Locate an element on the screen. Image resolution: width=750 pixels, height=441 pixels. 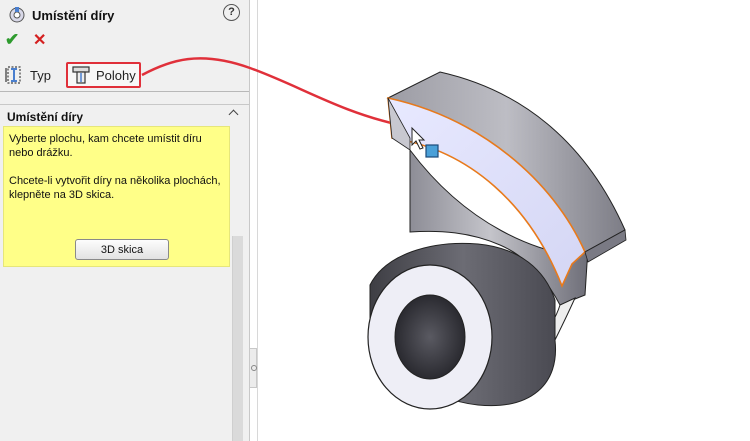
cylinder-bore is located at coordinates (430, 337).